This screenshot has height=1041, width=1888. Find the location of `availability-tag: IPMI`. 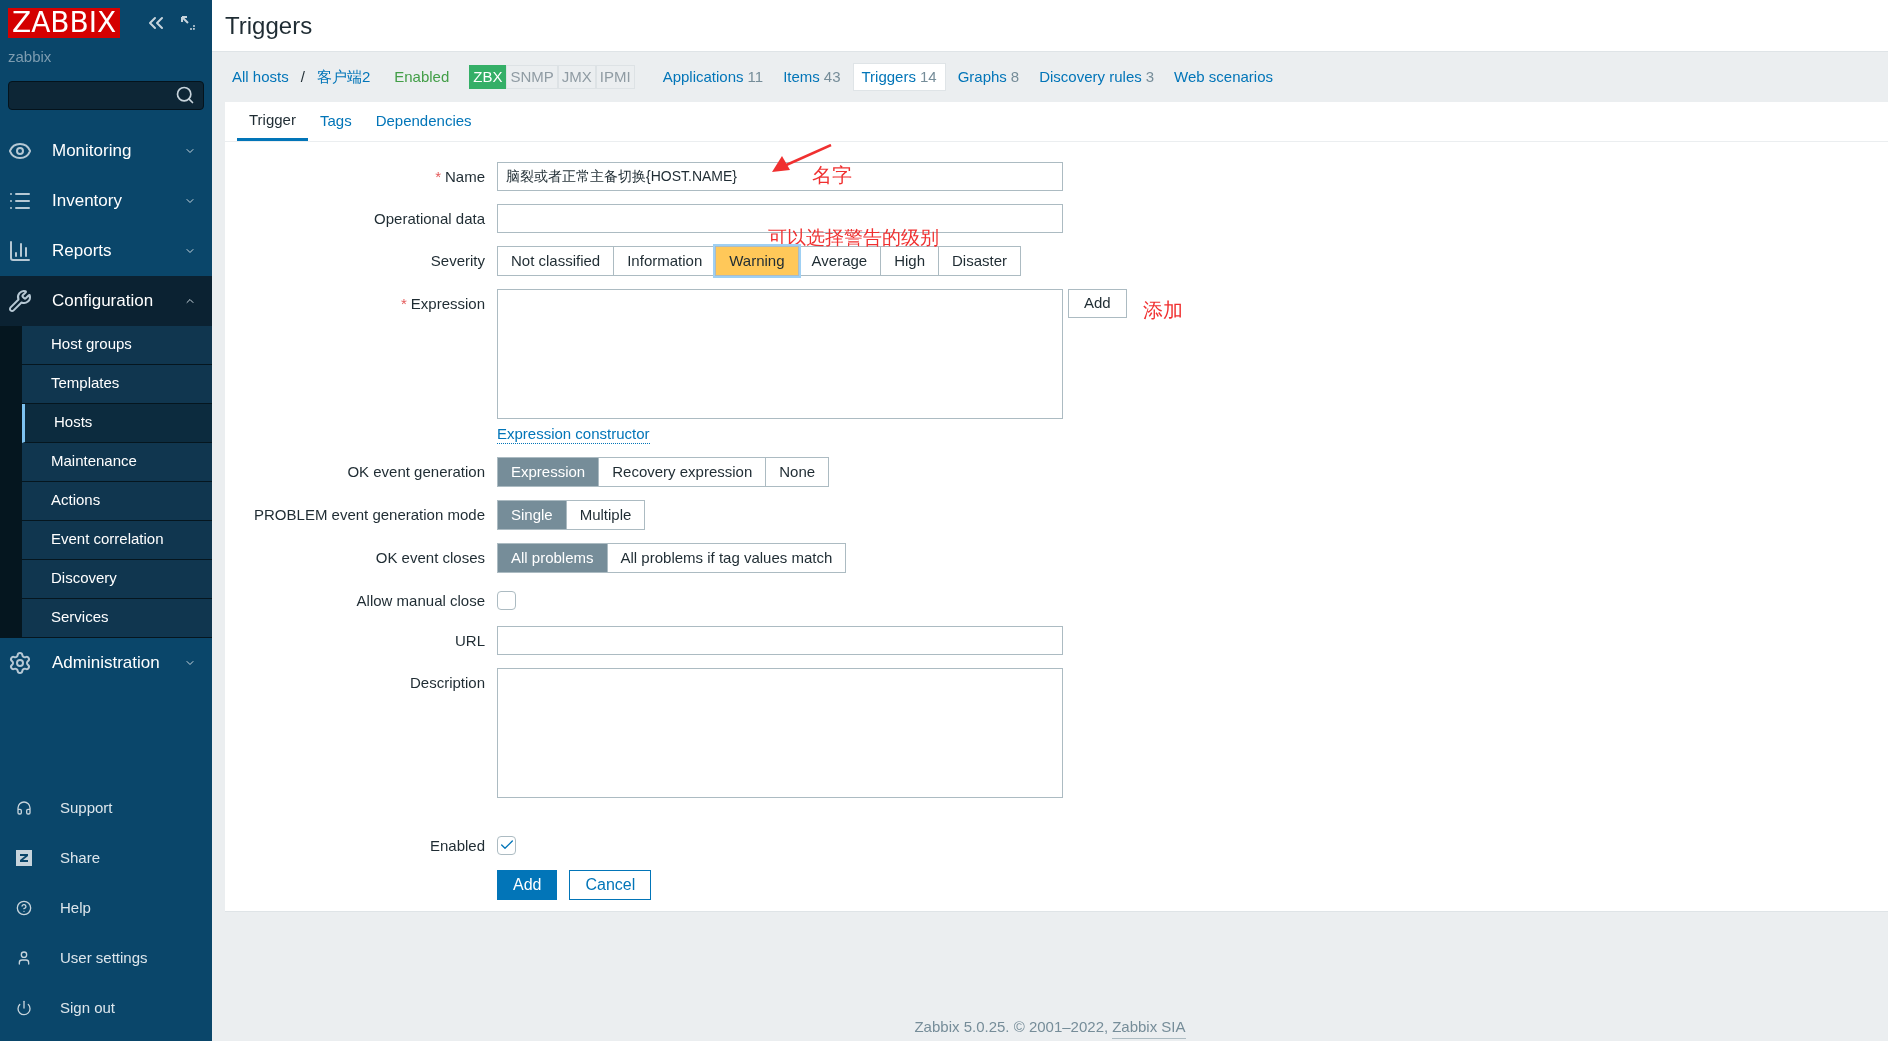

availability-tag: IPMI is located at coordinates (615, 77).